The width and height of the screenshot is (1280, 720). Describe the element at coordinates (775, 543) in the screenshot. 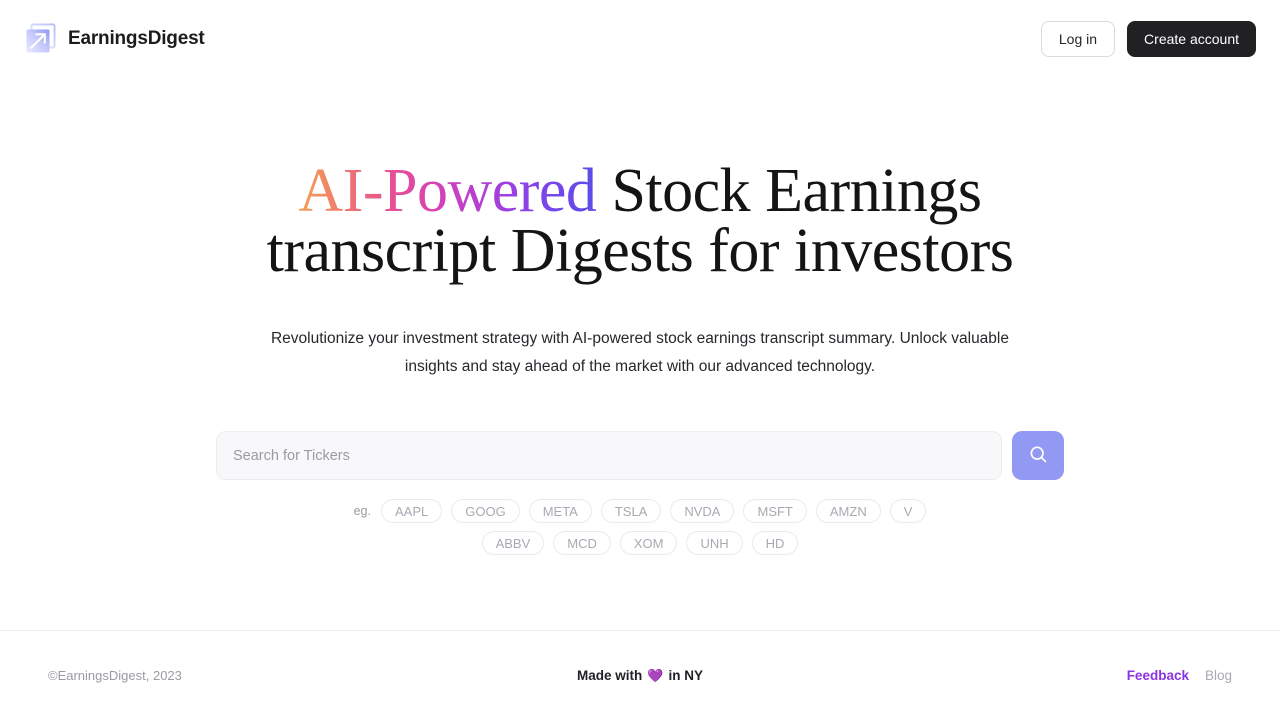

I see `ticker-chip-hd: HD` at that location.